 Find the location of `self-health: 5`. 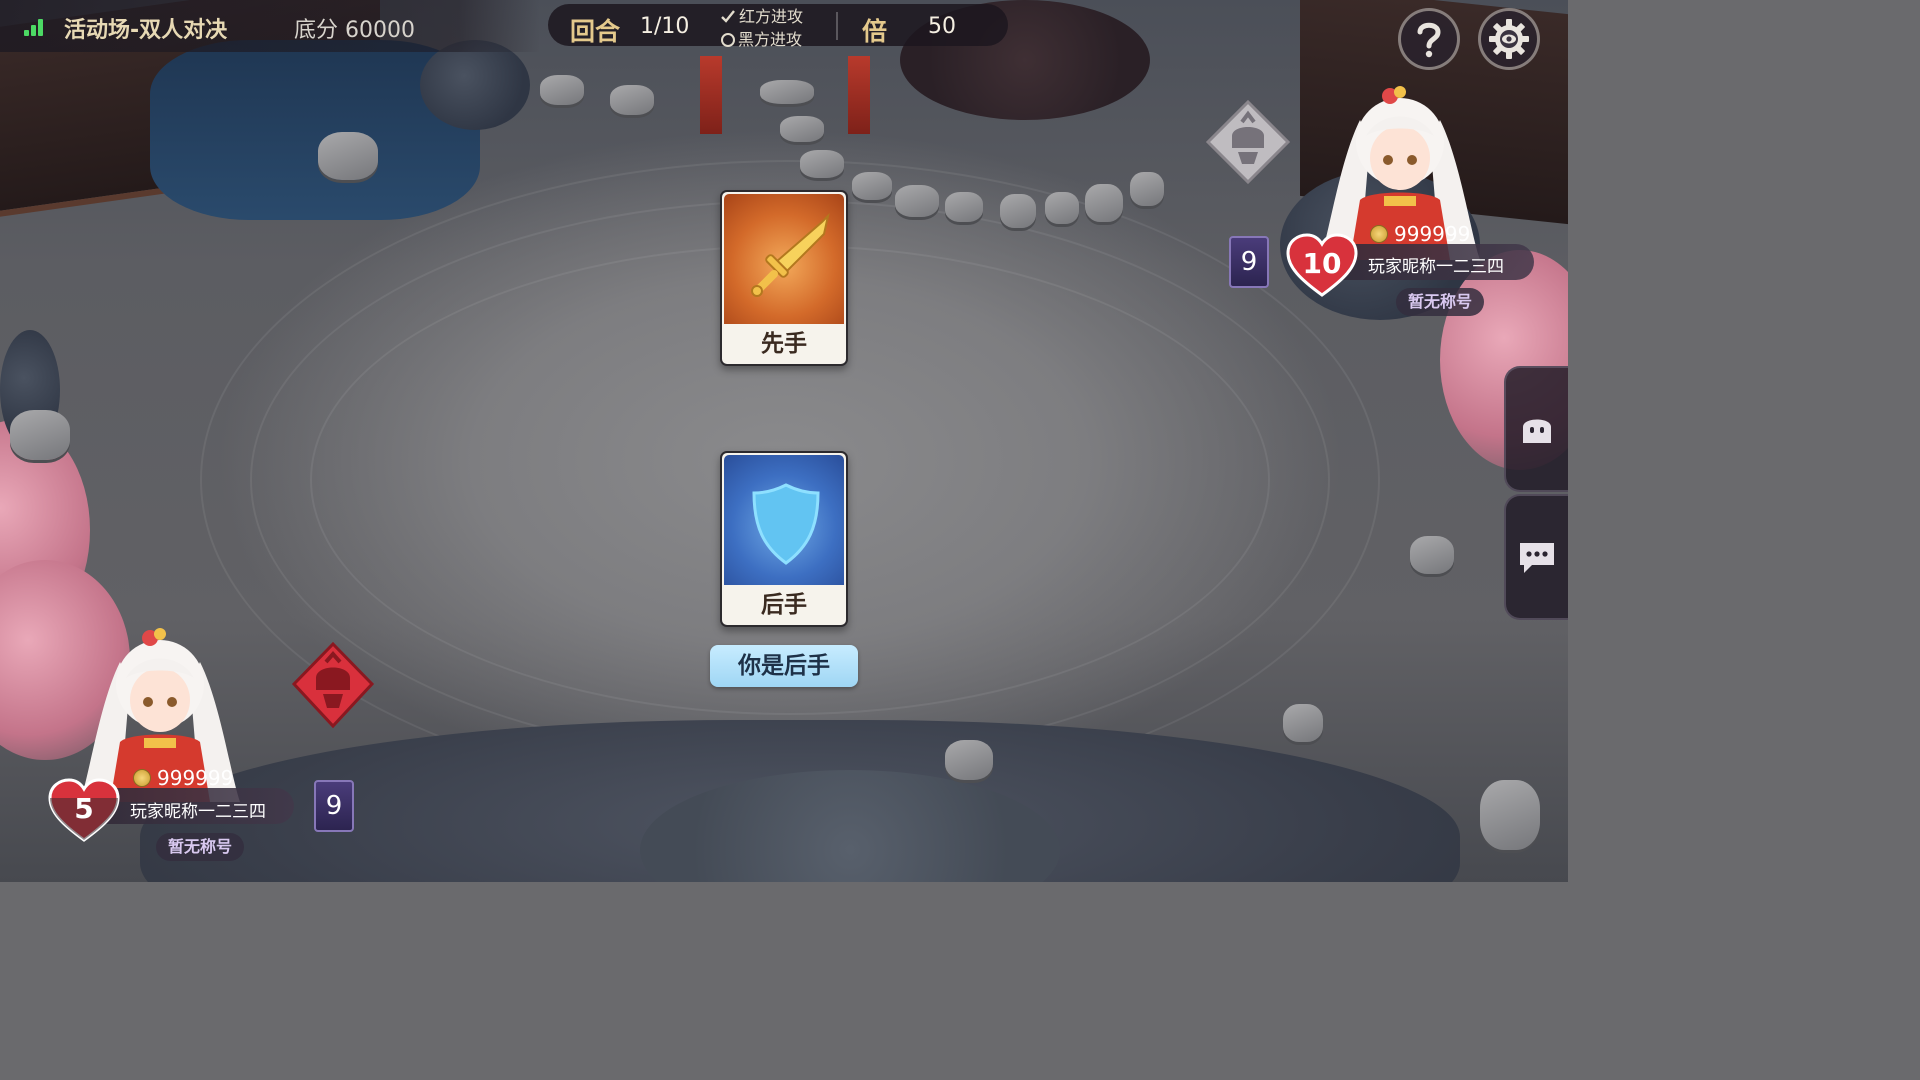

self-health: 5 is located at coordinates (84, 811).